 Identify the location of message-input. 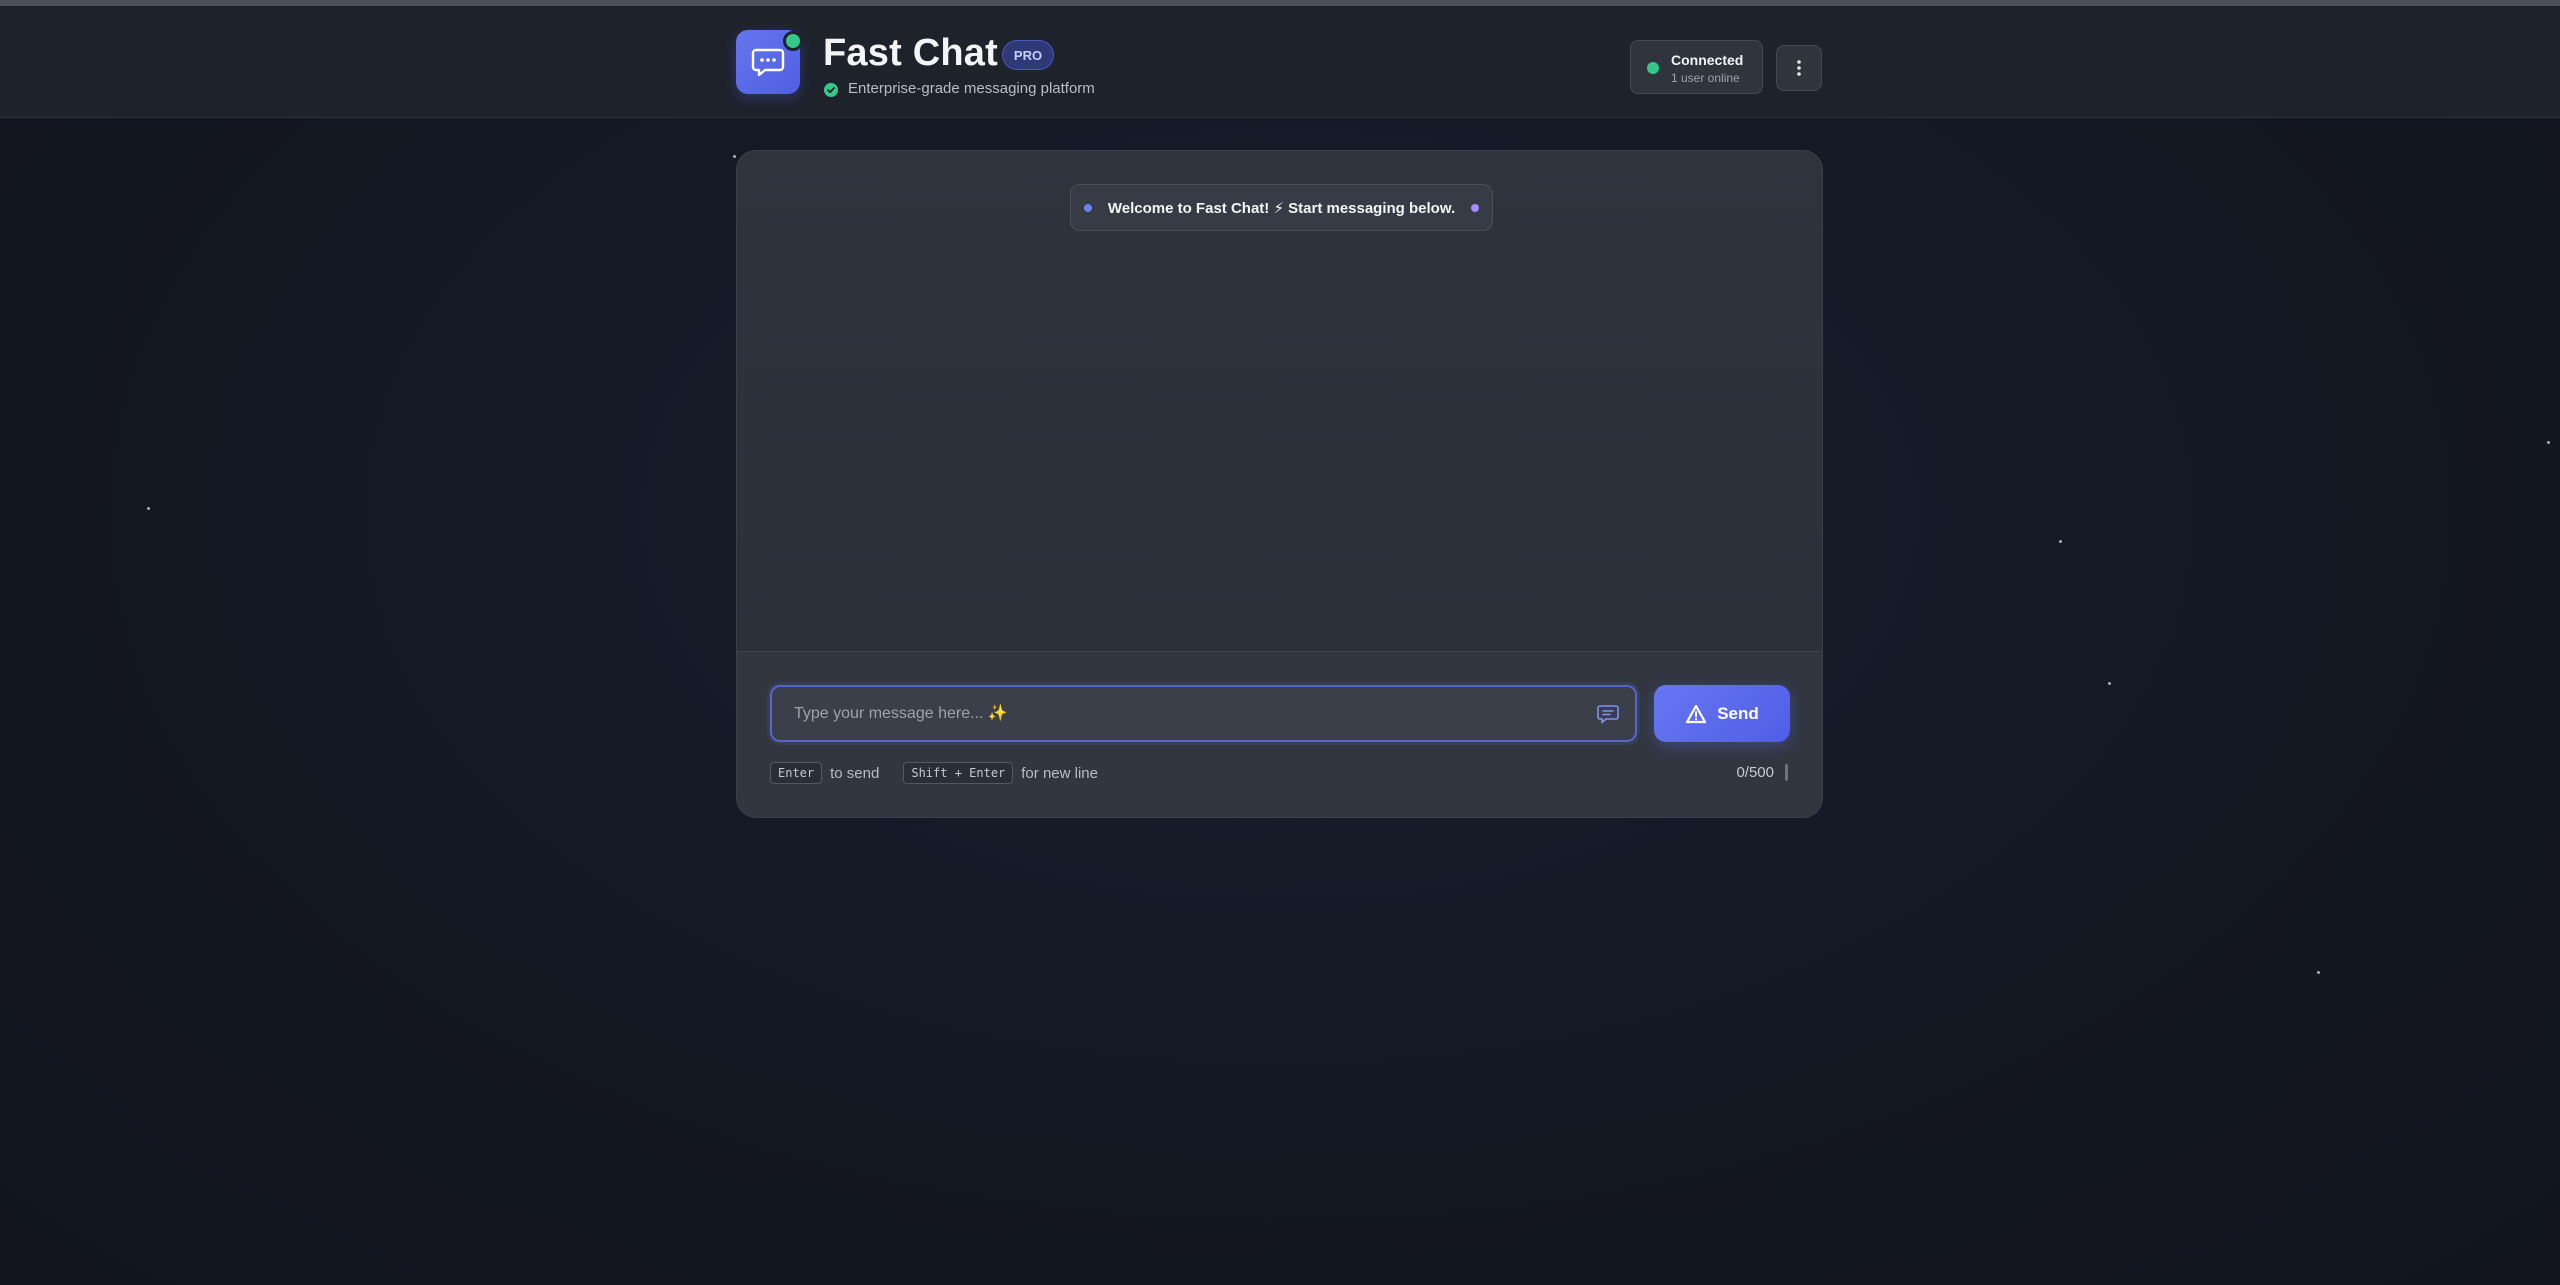
(1203, 713).